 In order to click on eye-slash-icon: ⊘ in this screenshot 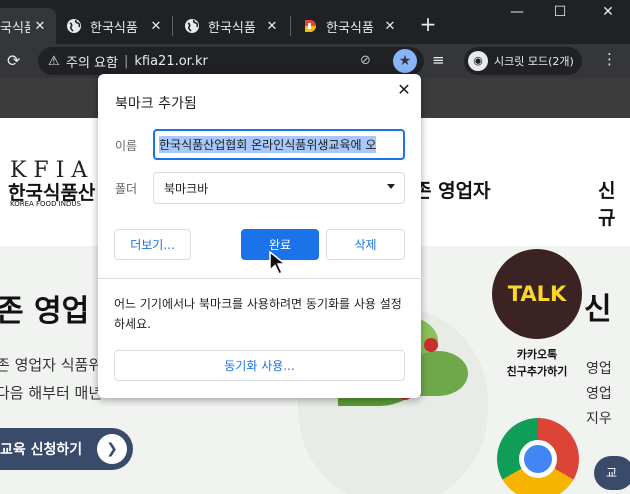, I will do `click(365, 60)`.